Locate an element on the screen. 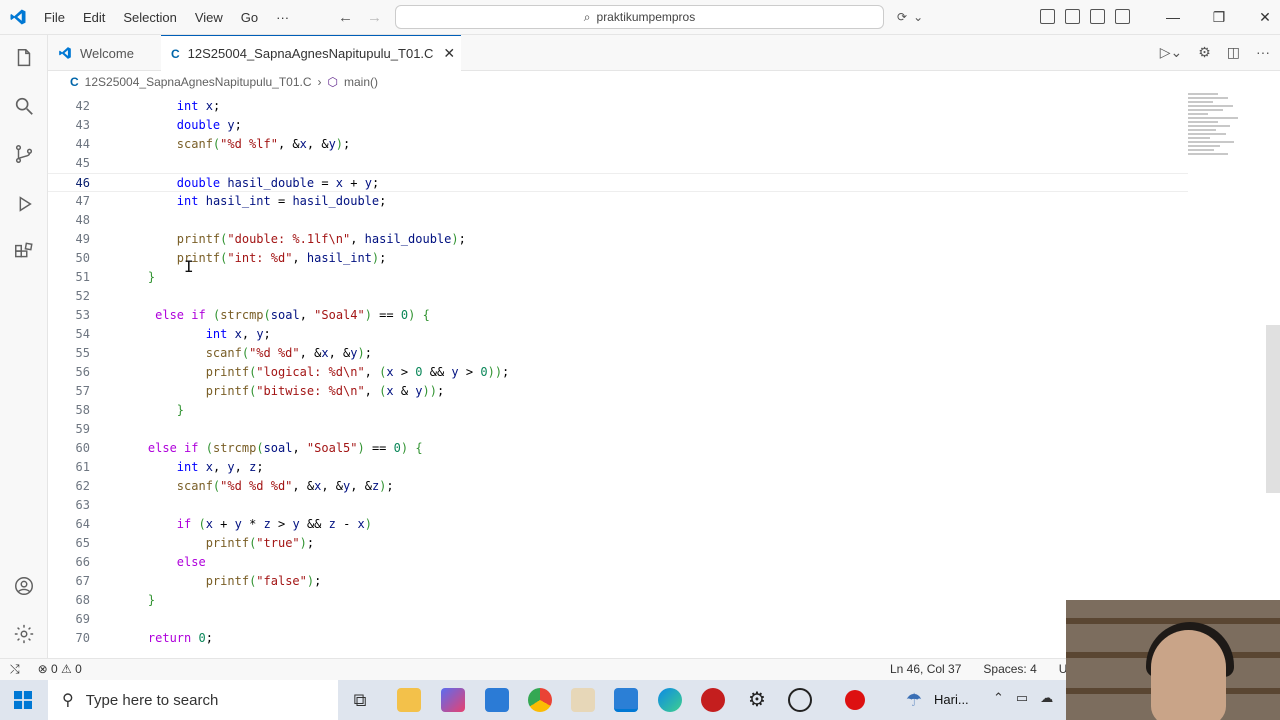  line-code: printf("bitwise: %d\n", (x & y)); is located at coordinates (325, 391).